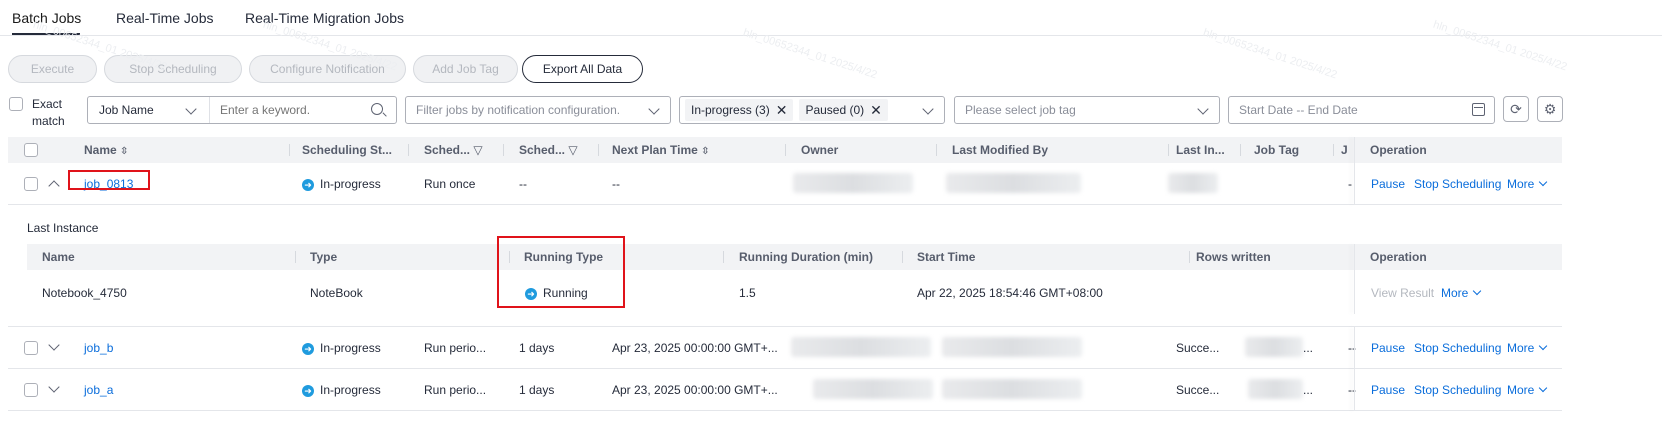  Describe the element at coordinates (98, 390) in the screenshot. I see `job-name-link: job_a` at that location.